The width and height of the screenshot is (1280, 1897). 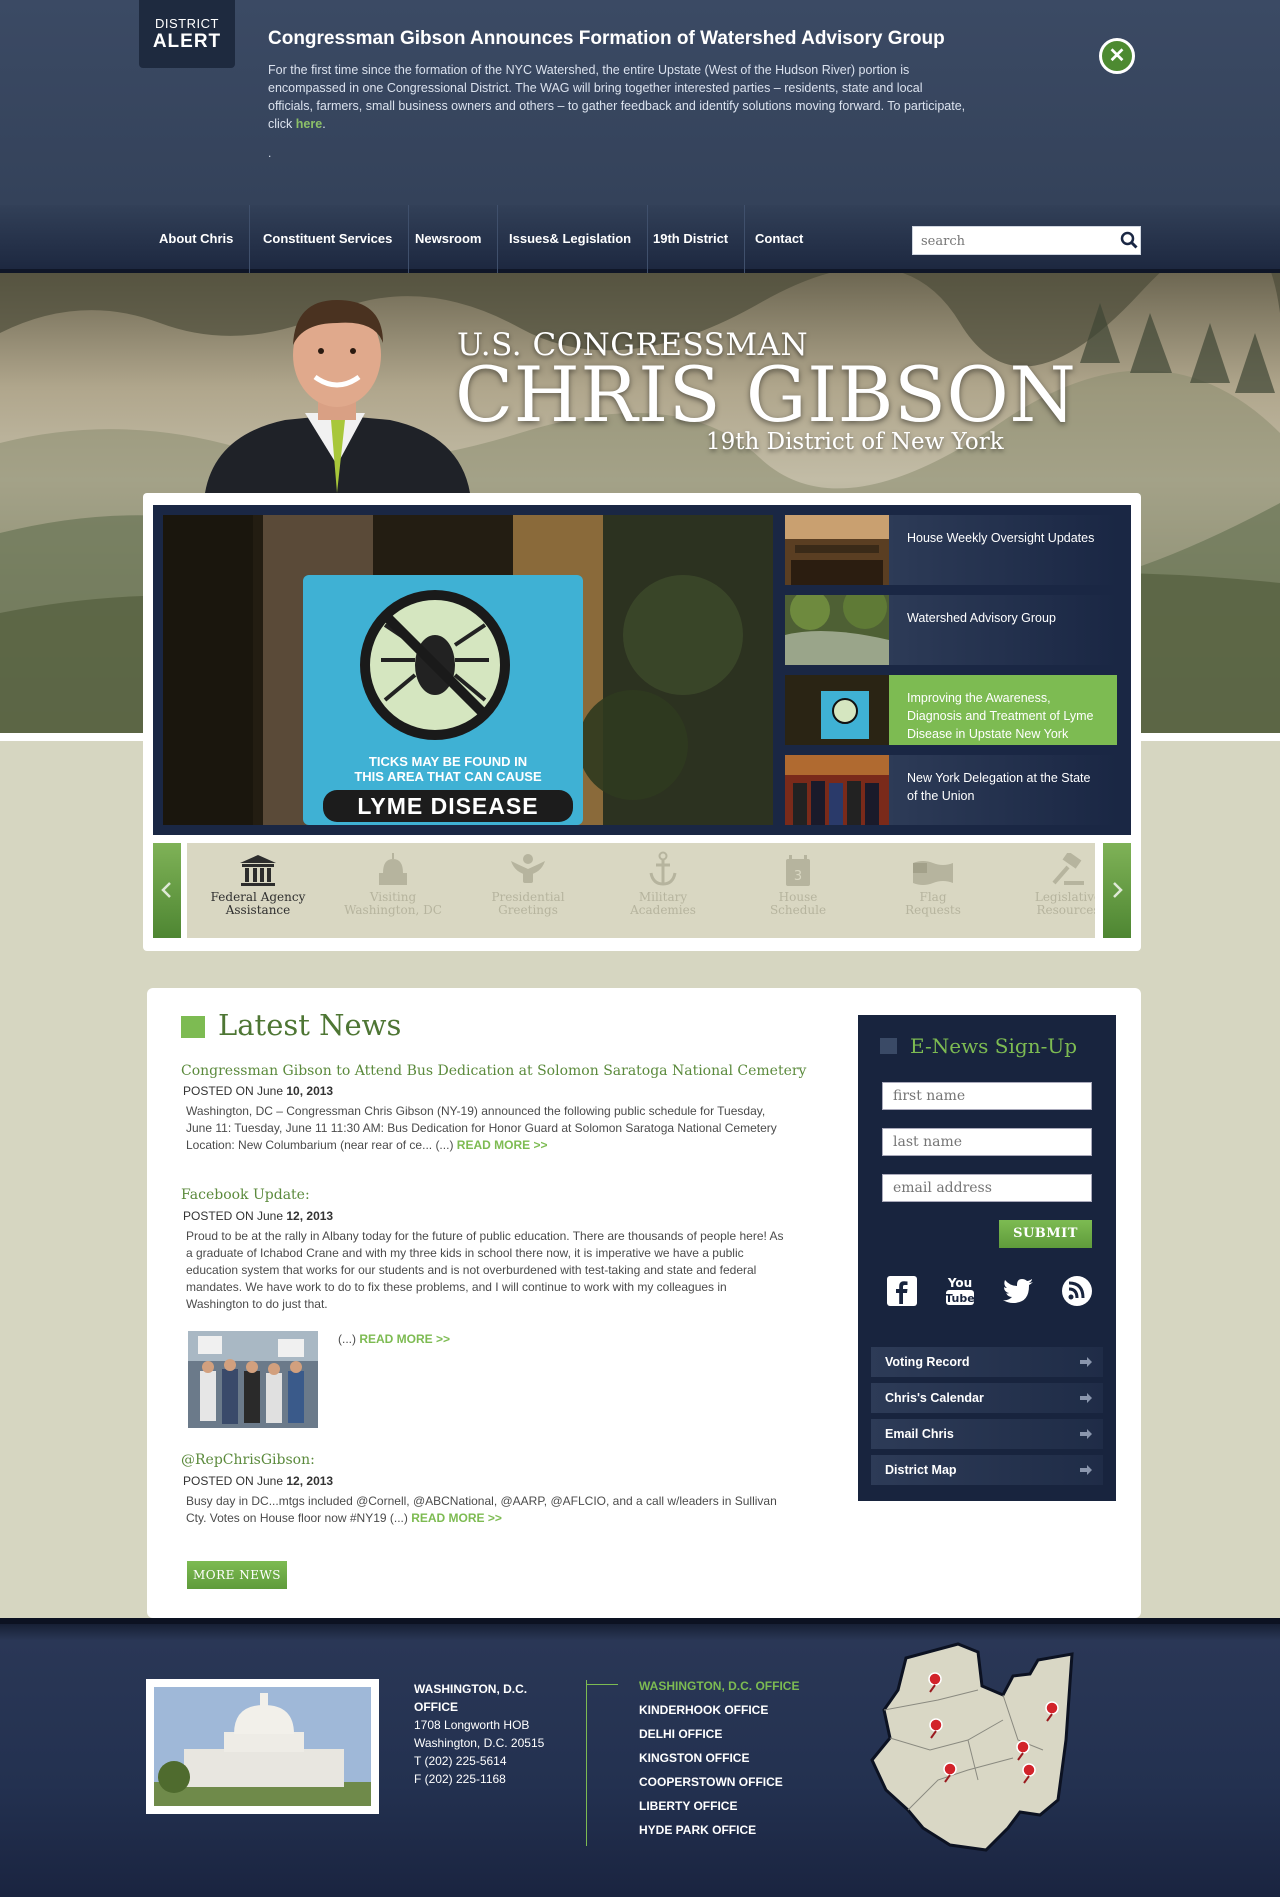 What do you see at coordinates (1117, 890) in the screenshot?
I see `services-next-button` at bounding box center [1117, 890].